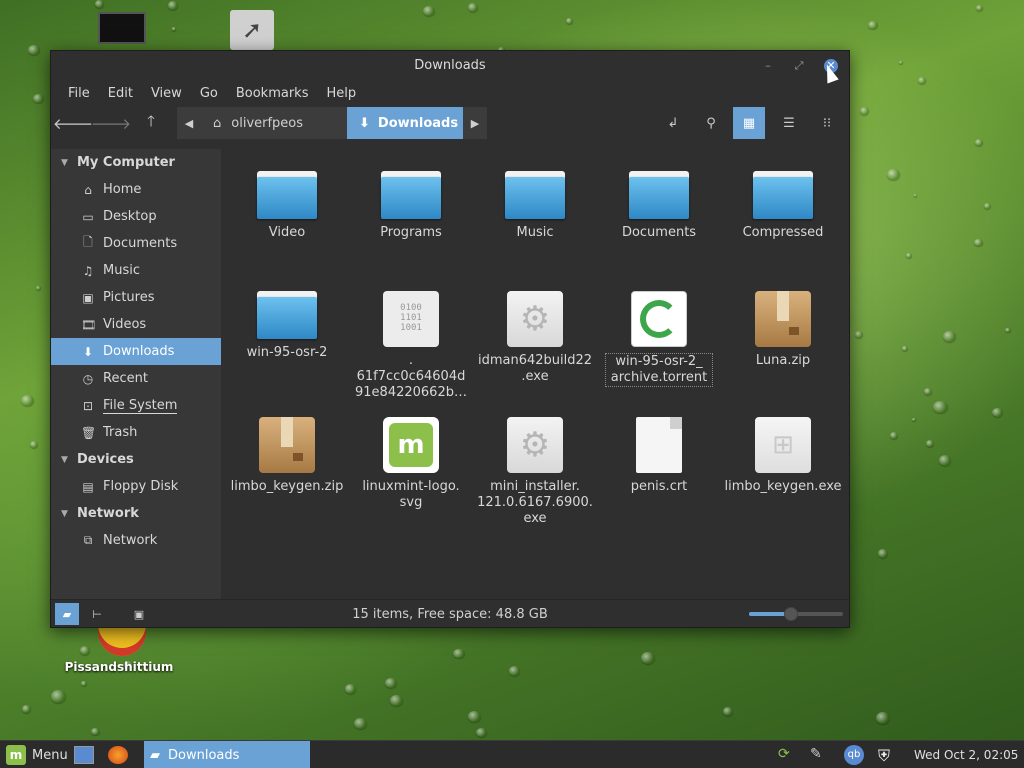  I want to click on file-item-label: Documents, so click(659, 232).